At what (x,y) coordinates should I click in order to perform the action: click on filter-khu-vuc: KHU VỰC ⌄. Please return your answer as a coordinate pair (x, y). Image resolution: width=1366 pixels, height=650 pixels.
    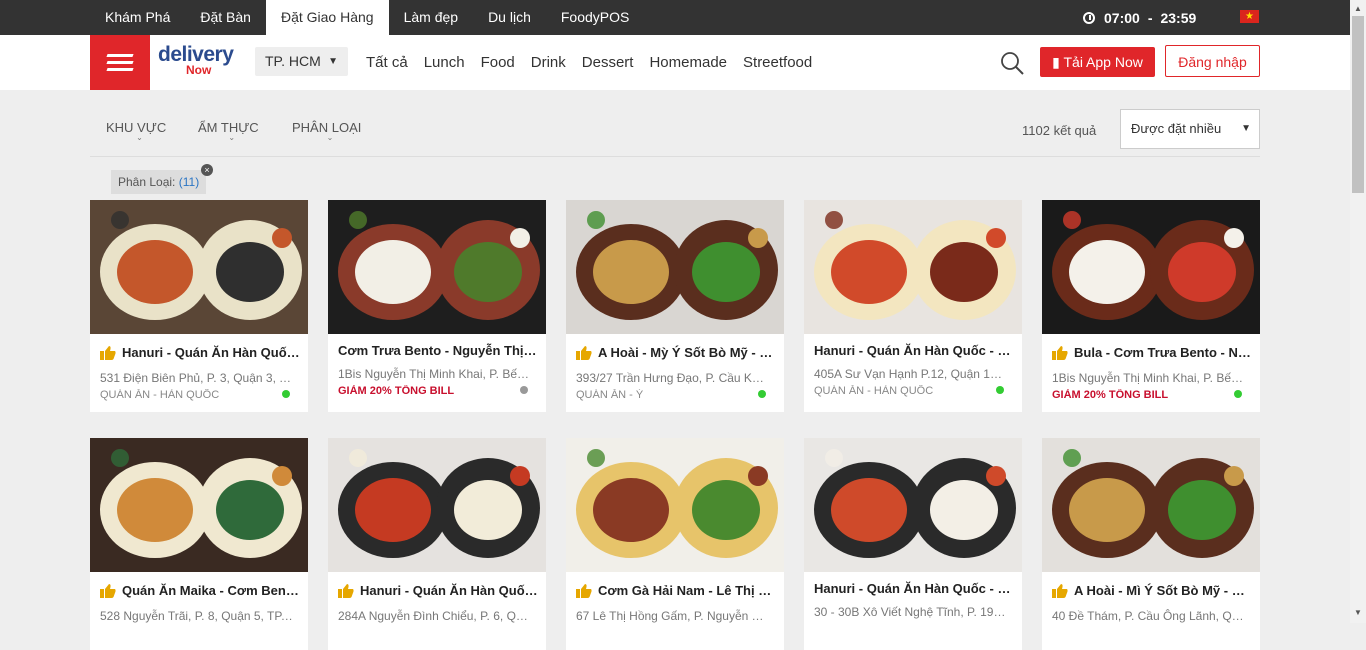
    Looking at the image, I should click on (136, 128).